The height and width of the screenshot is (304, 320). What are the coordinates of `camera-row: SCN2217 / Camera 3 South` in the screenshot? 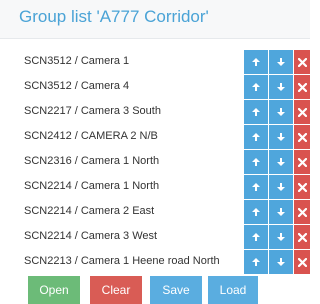 It's located at (155, 112).